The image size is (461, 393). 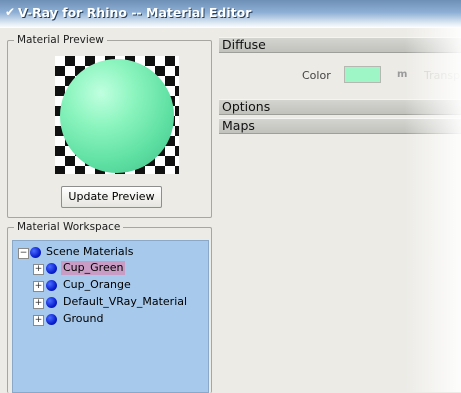 I want to click on diffuse-header-label: Diffuse, so click(x=244, y=44).